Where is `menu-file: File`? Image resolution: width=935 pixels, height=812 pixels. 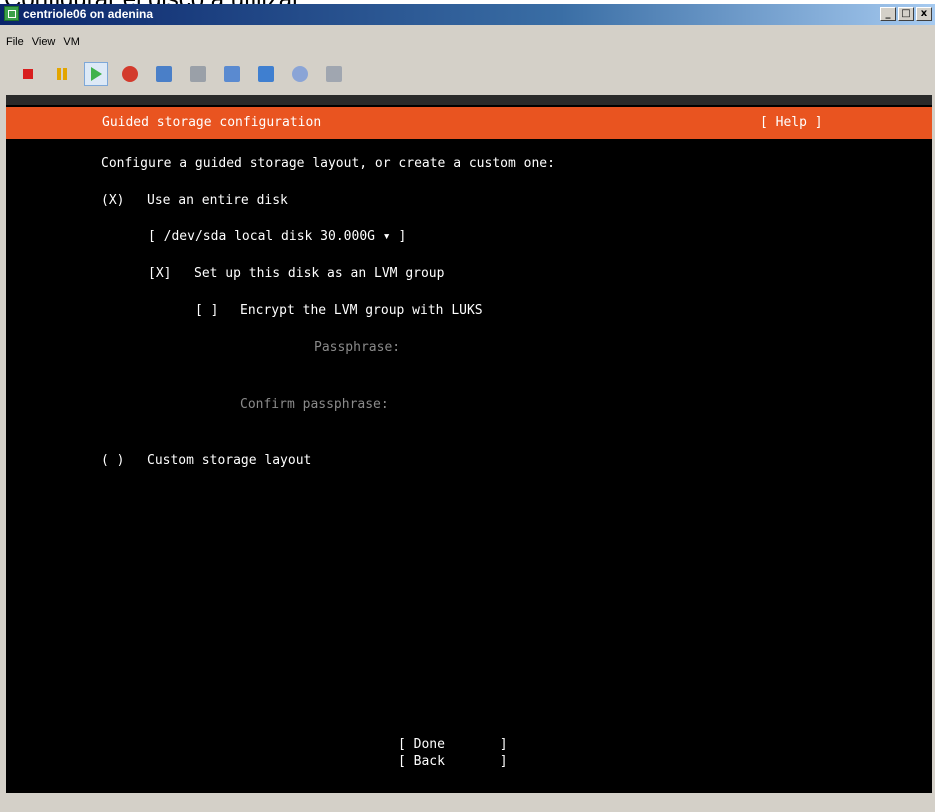 menu-file: File is located at coordinates (15, 45).